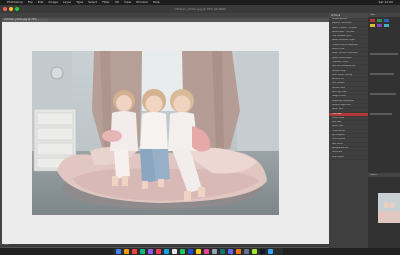 Image resolution: width=400 pixels, height=255 pixels. Describe the element at coordinates (41, 2) in the screenshot. I see `menu-item: Edit` at that location.